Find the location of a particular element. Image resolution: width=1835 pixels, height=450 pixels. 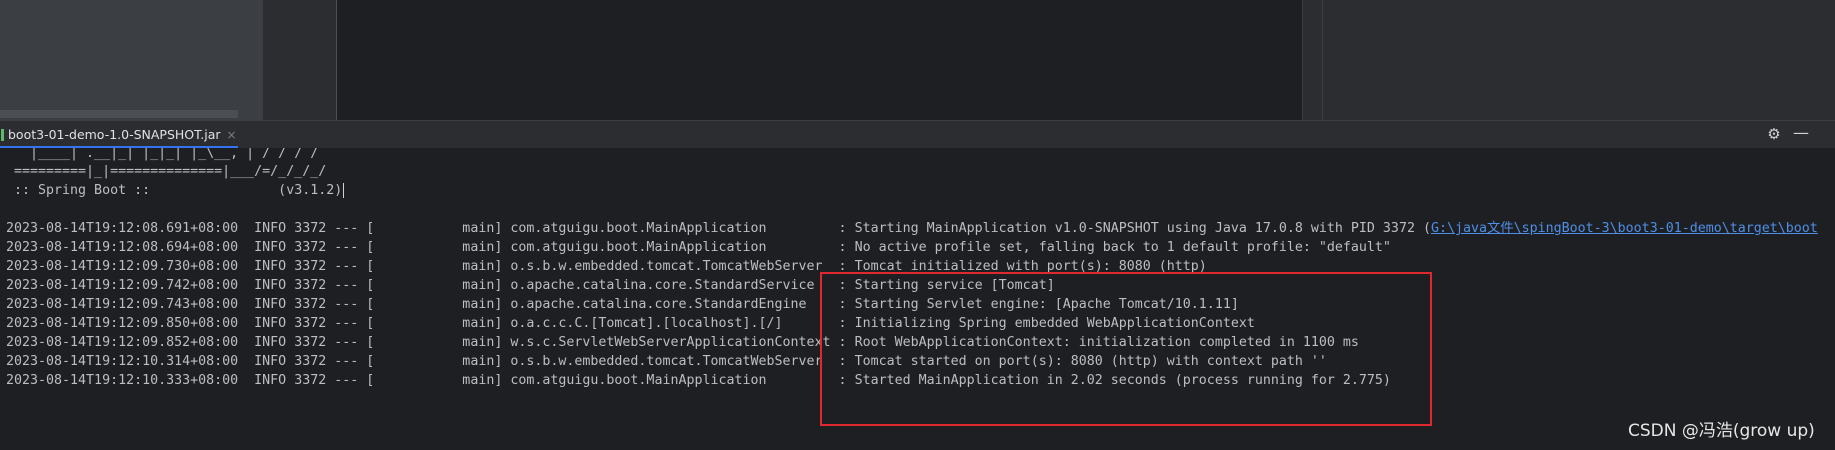

minimize-icon: — is located at coordinates (1801, 133).